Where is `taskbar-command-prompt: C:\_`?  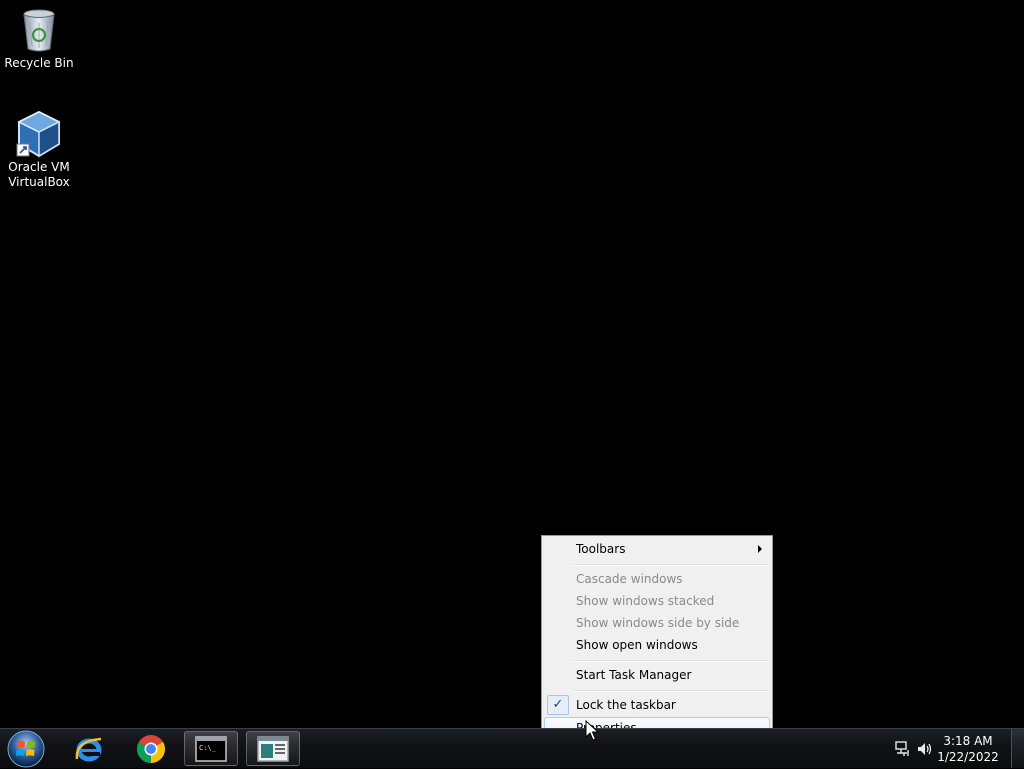 taskbar-command-prompt: C:\_ is located at coordinates (211, 748).